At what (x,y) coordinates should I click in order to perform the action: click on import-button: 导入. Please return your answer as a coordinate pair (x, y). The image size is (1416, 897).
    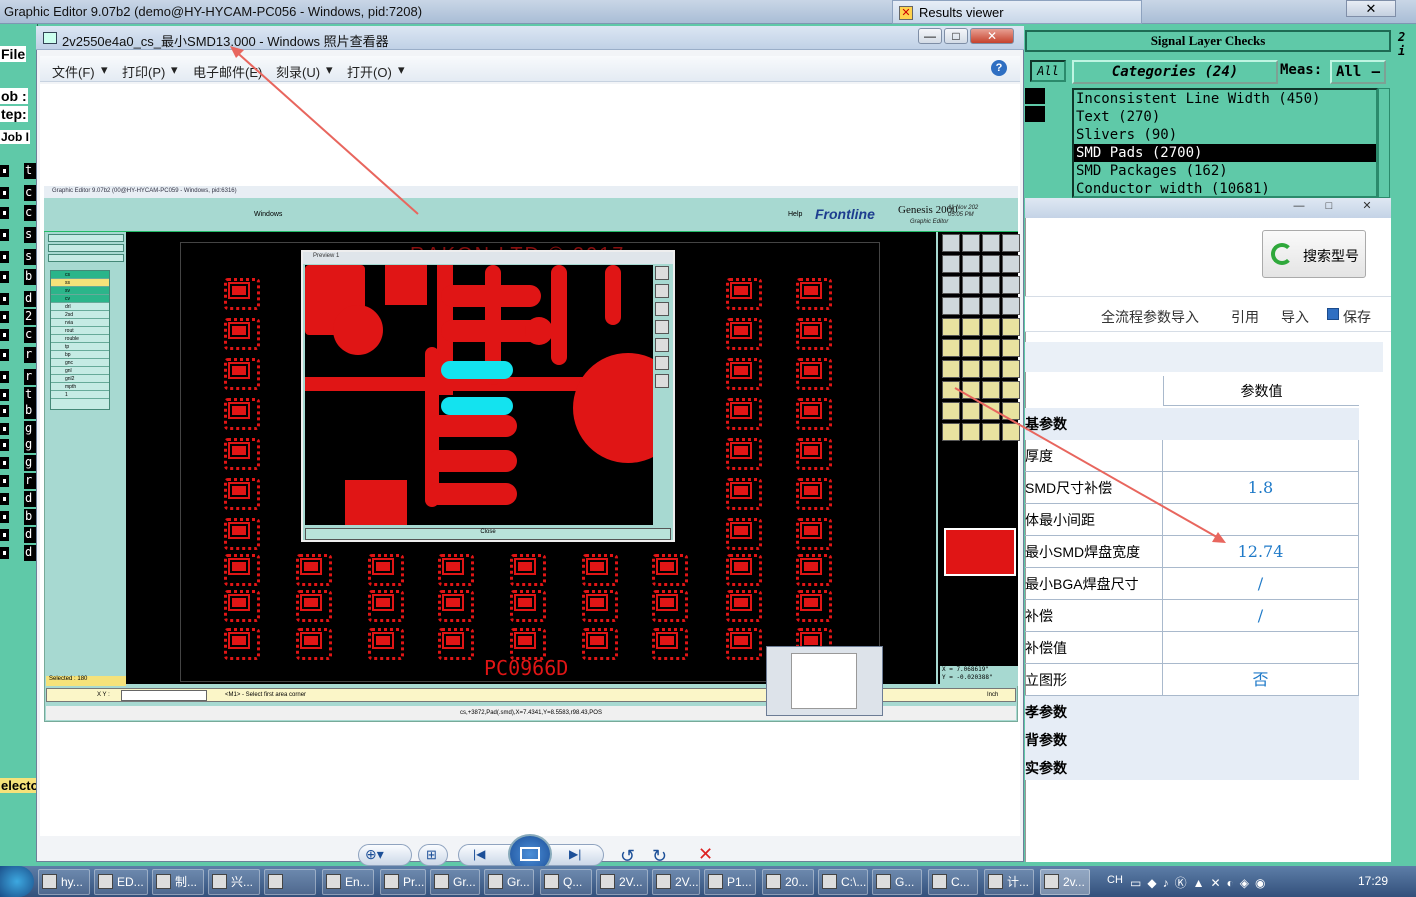
    Looking at the image, I should click on (1295, 317).